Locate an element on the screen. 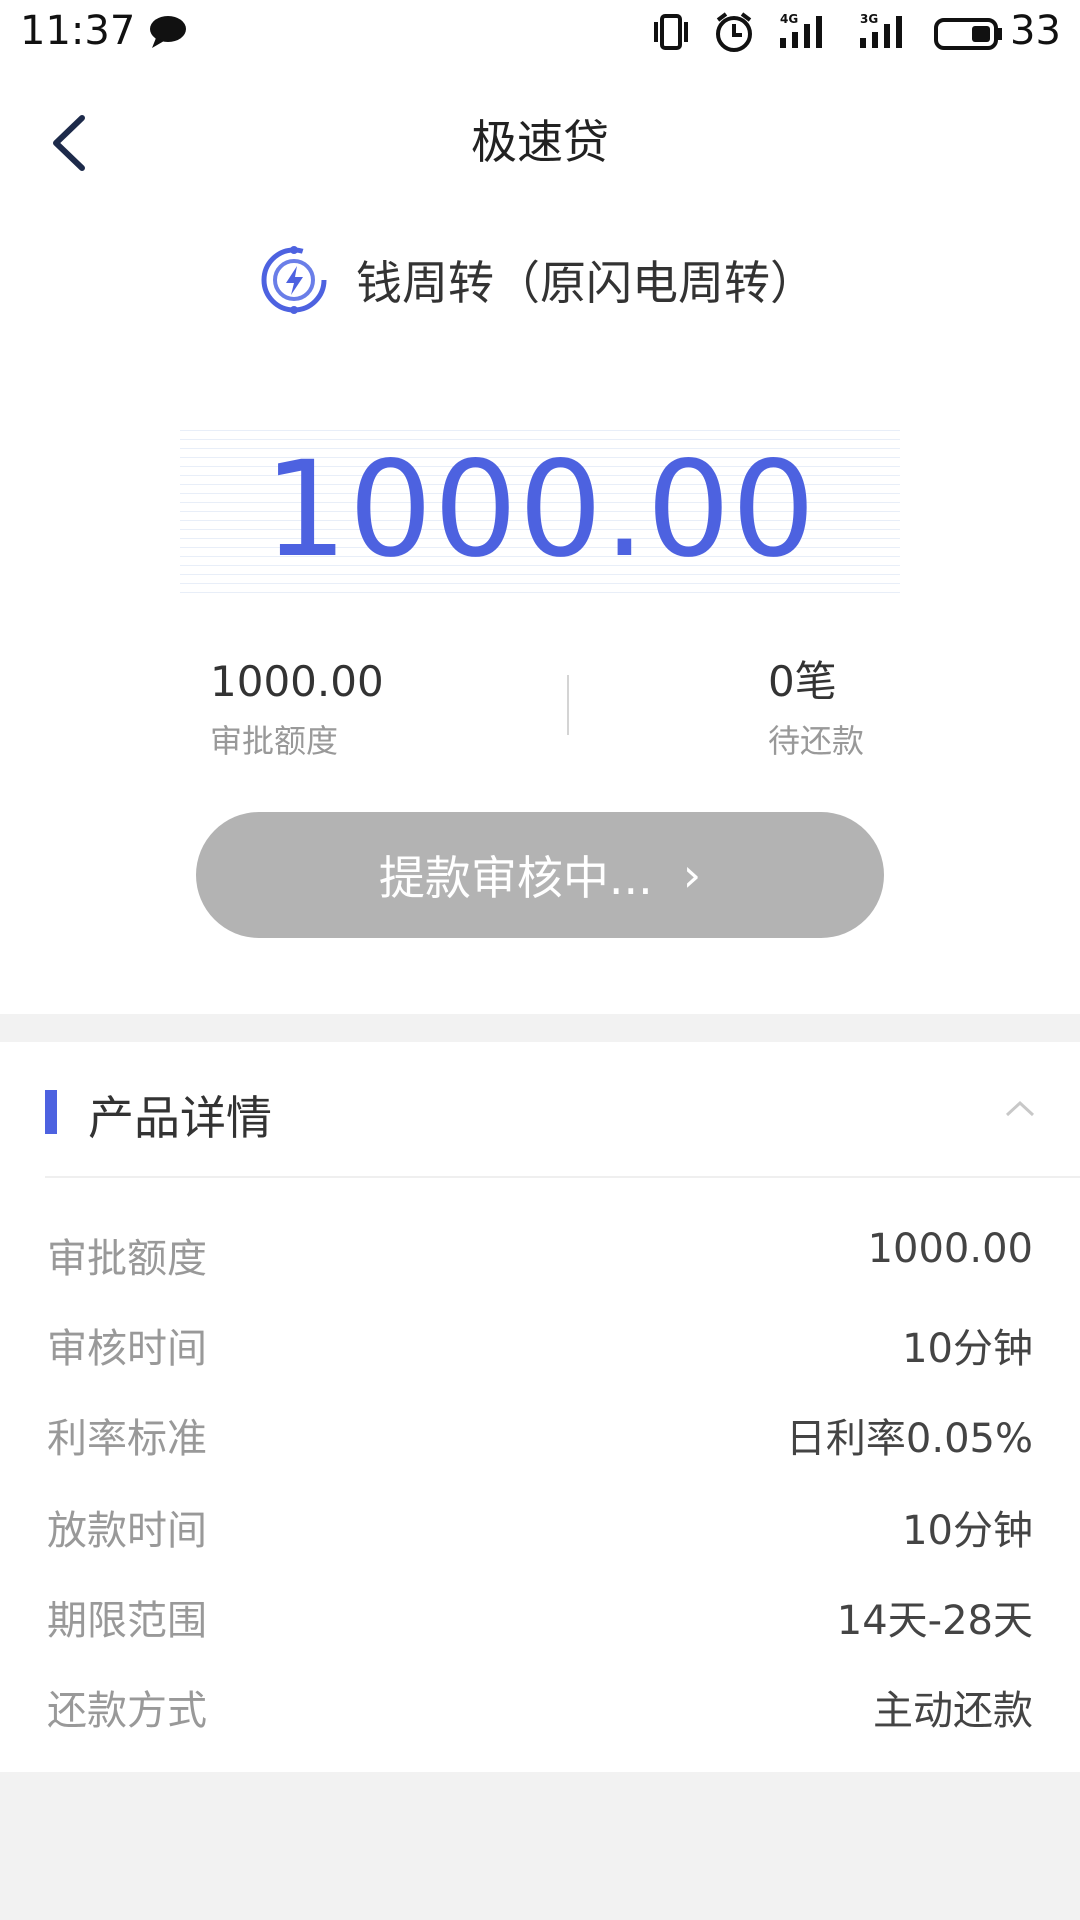  pending-repayment-stat: 0笔 待还款 is located at coordinates (816, 708).